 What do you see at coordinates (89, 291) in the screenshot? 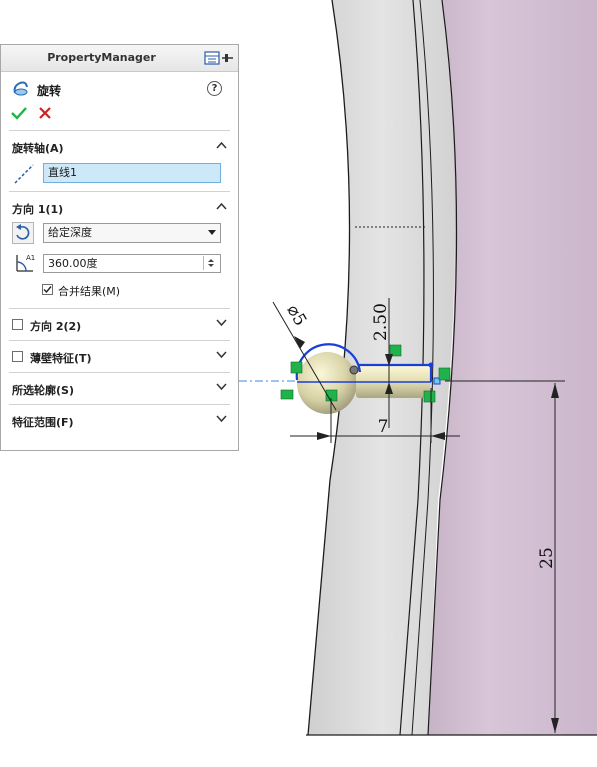
I see `merge-label: 合并结果(M)` at bounding box center [89, 291].